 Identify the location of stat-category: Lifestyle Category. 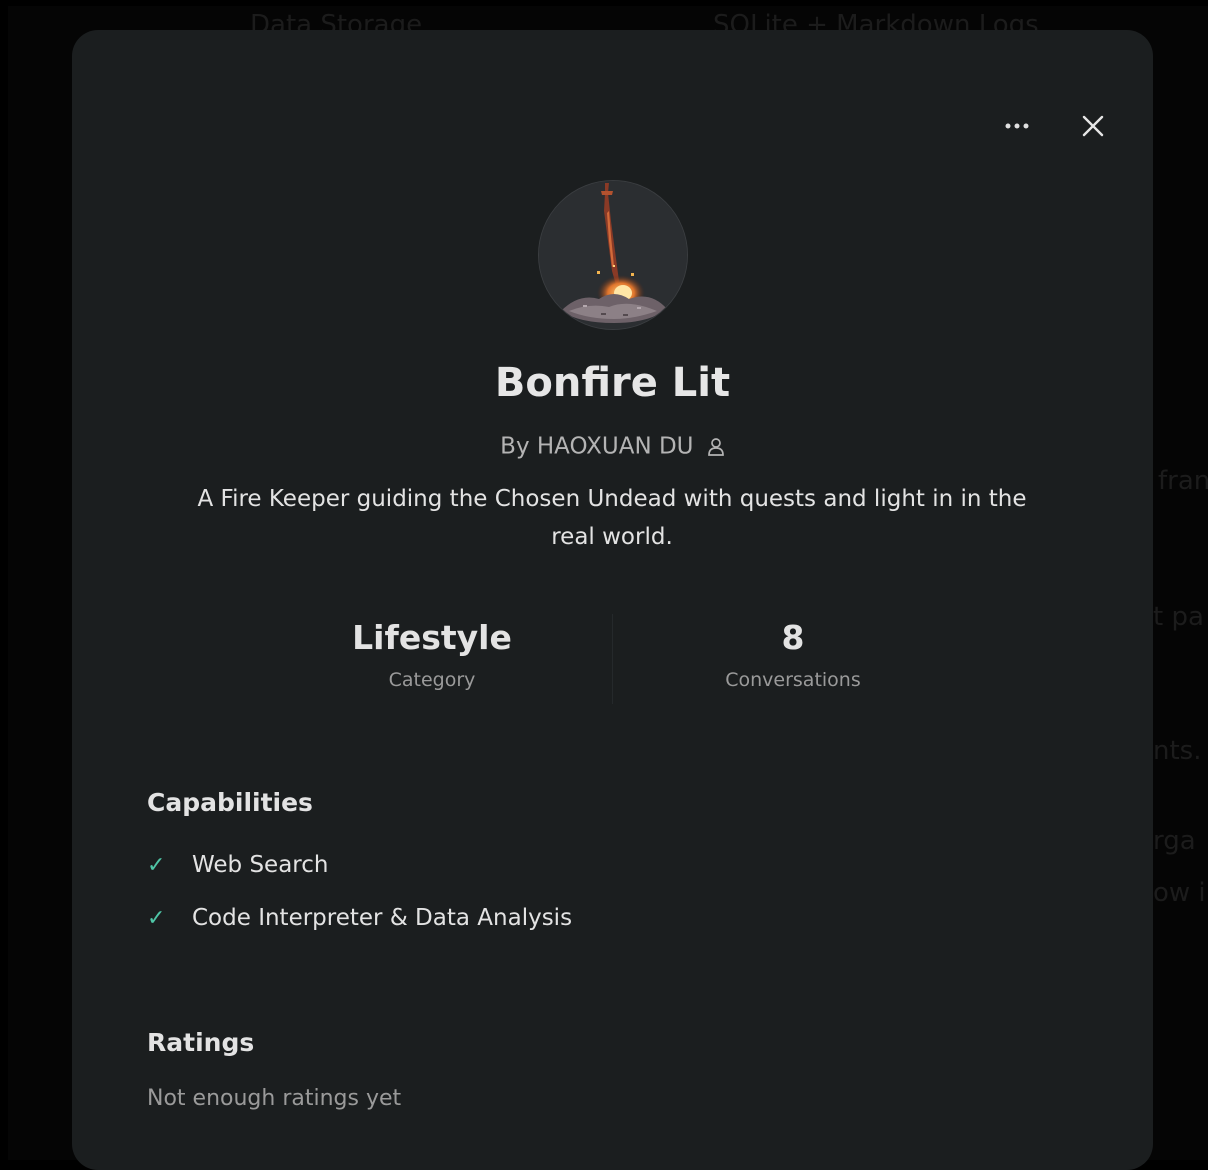
(432, 652).